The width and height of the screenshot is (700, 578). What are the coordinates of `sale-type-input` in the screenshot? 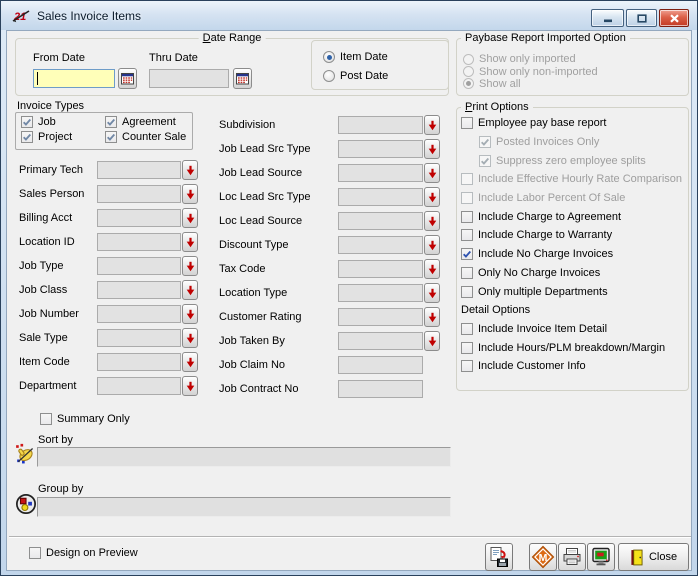 It's located at (139, 338).